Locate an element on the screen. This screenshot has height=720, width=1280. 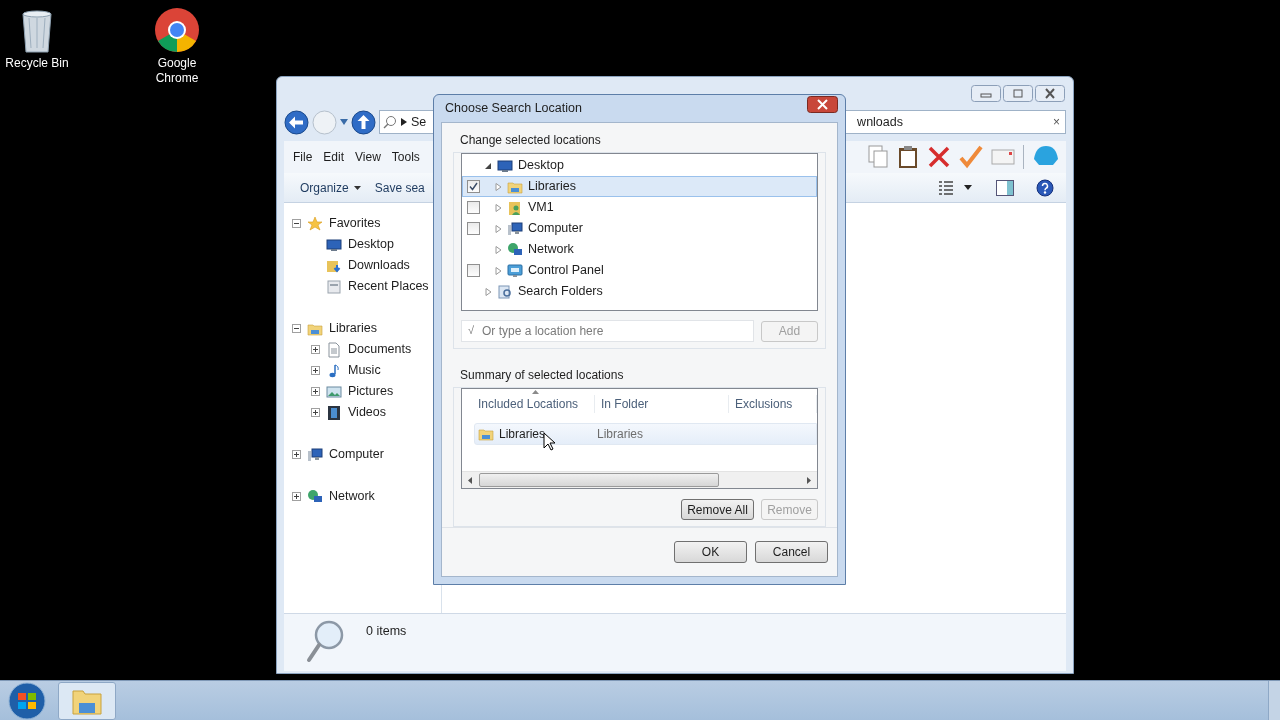
nav-item: Libraries is located at coordinates (353, 328).